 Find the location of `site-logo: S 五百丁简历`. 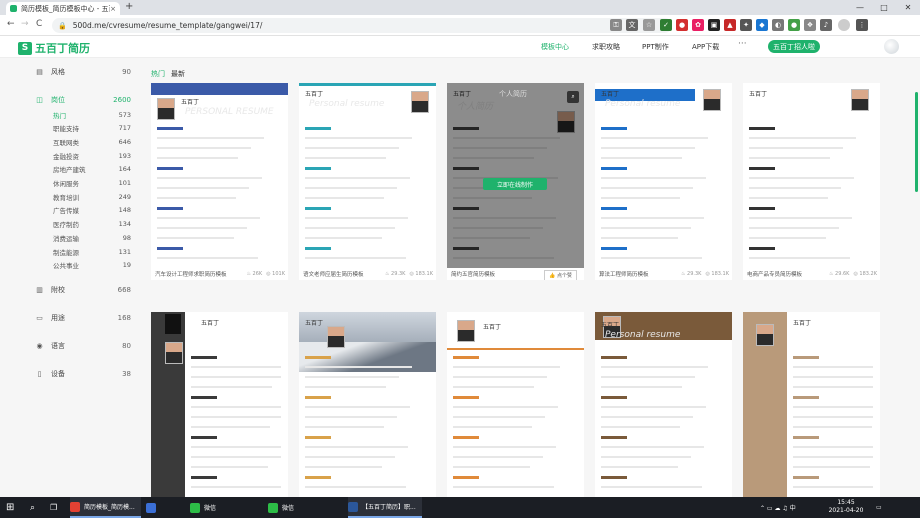

site-logo: S 五百丁简历 is located at coordinates (54, 48).